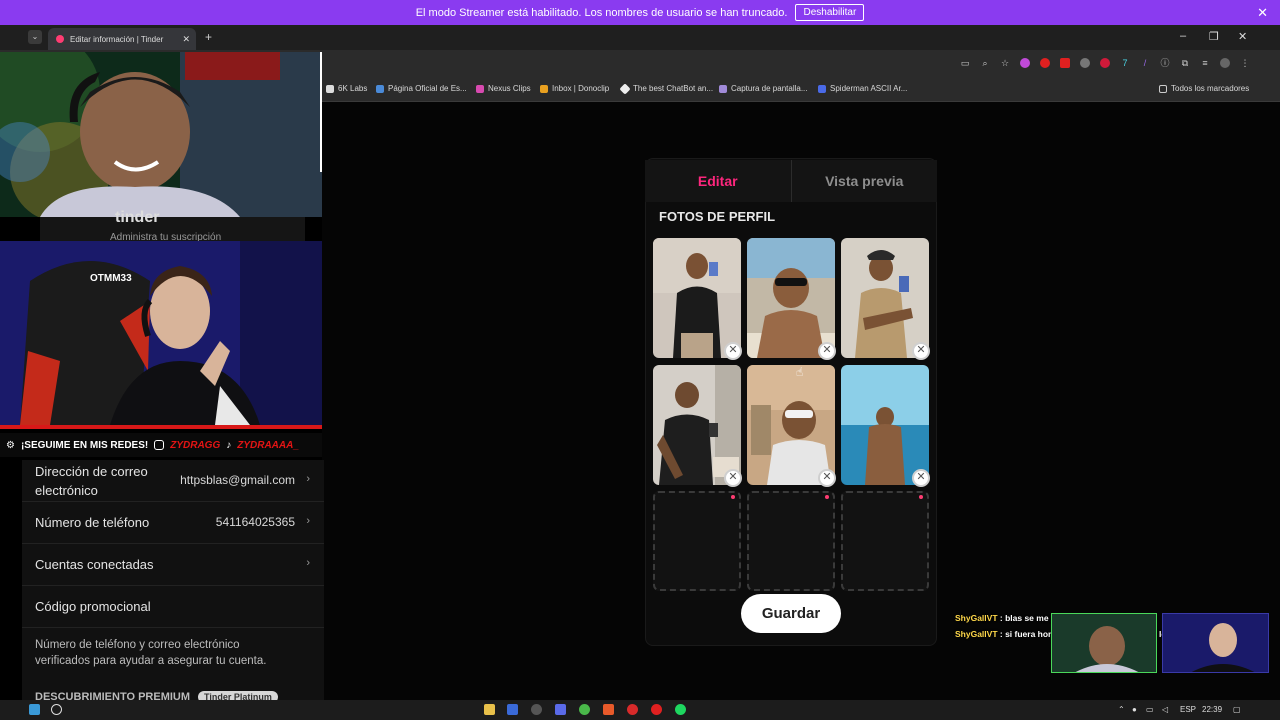 This screenshot has width=1280, height=720. What do you see at coordinates (237, 480) in the screenshot?
I see `email-value: httpsblas@gmail.com` at bounding box center [237, 480].